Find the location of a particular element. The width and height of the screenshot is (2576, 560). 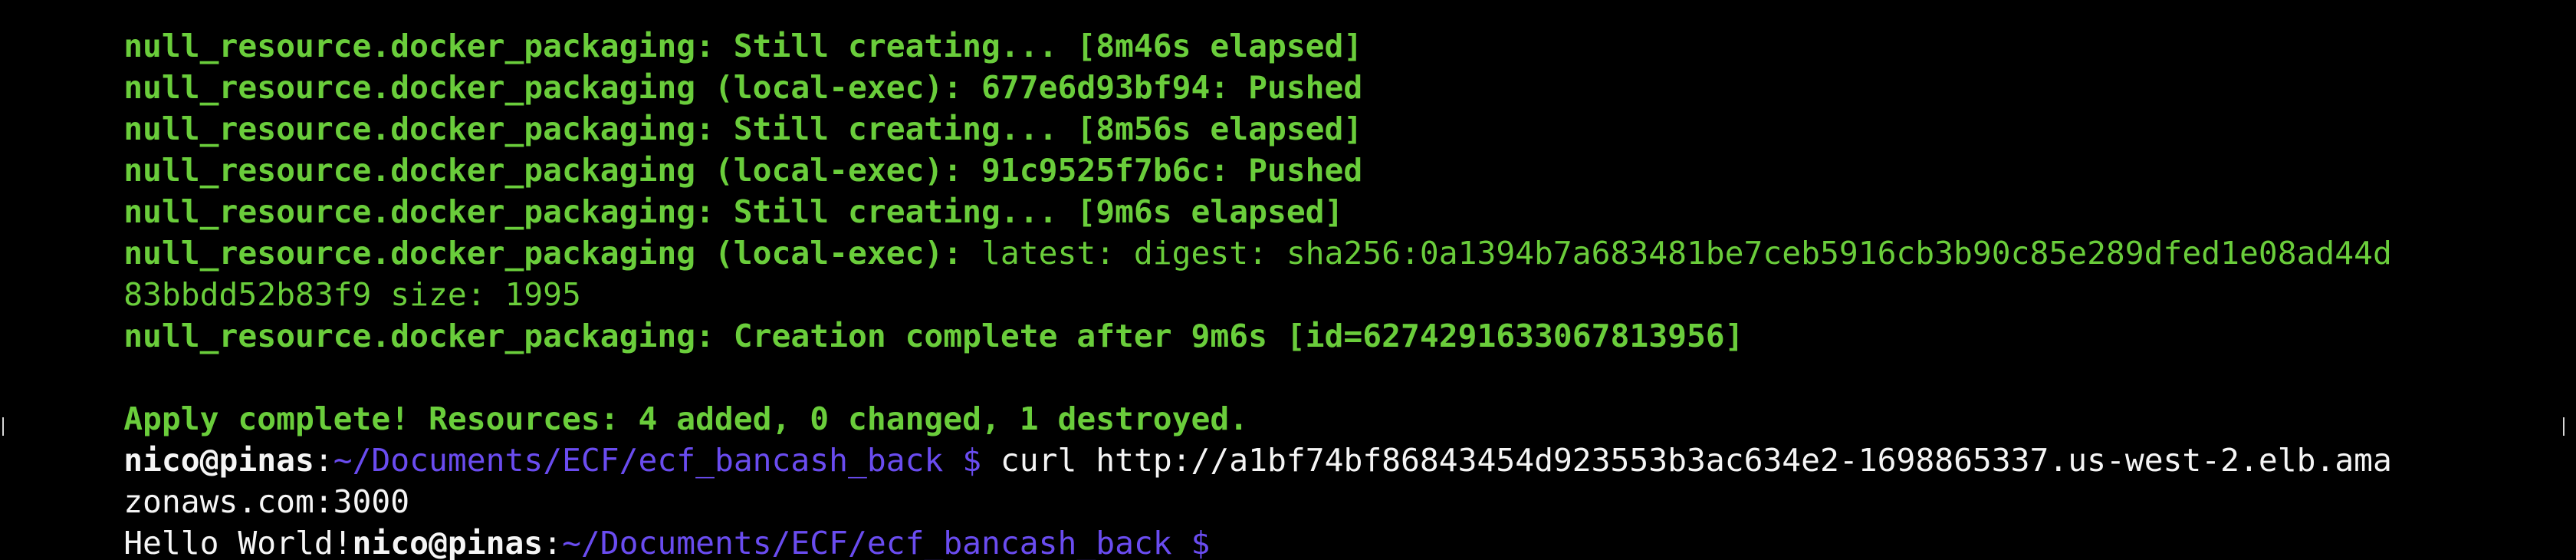

right-edge-marker is located at coordinates (2563, 426).